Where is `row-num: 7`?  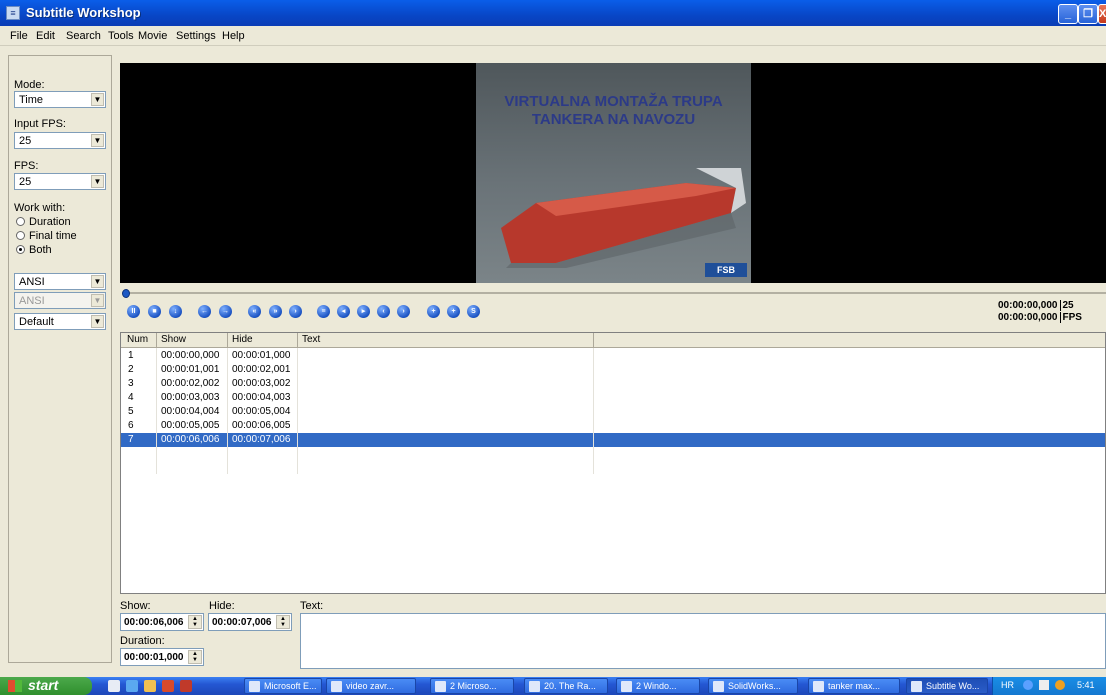 row-num: 7 is located at coordinates (131, 439).